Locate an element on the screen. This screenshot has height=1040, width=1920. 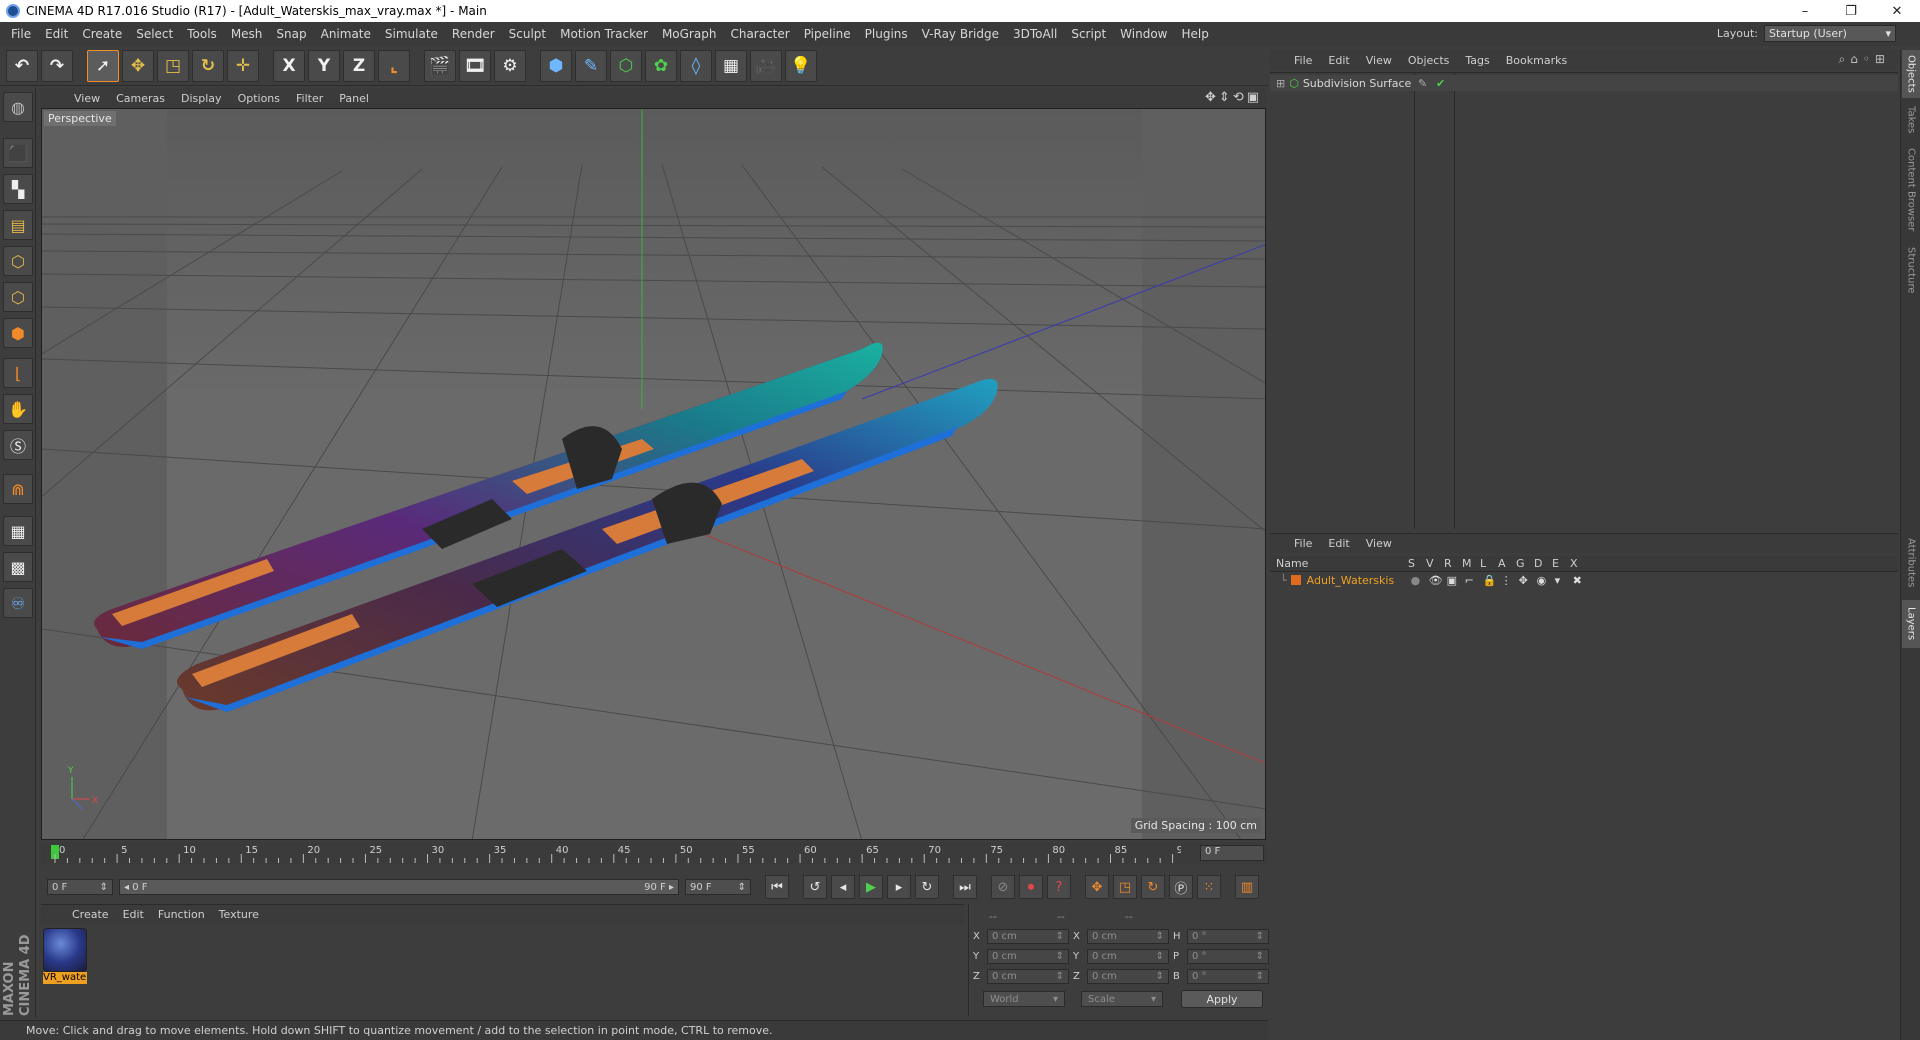
size-x-field: 0 cm ⇕ is located at coordinates (1128, 936).